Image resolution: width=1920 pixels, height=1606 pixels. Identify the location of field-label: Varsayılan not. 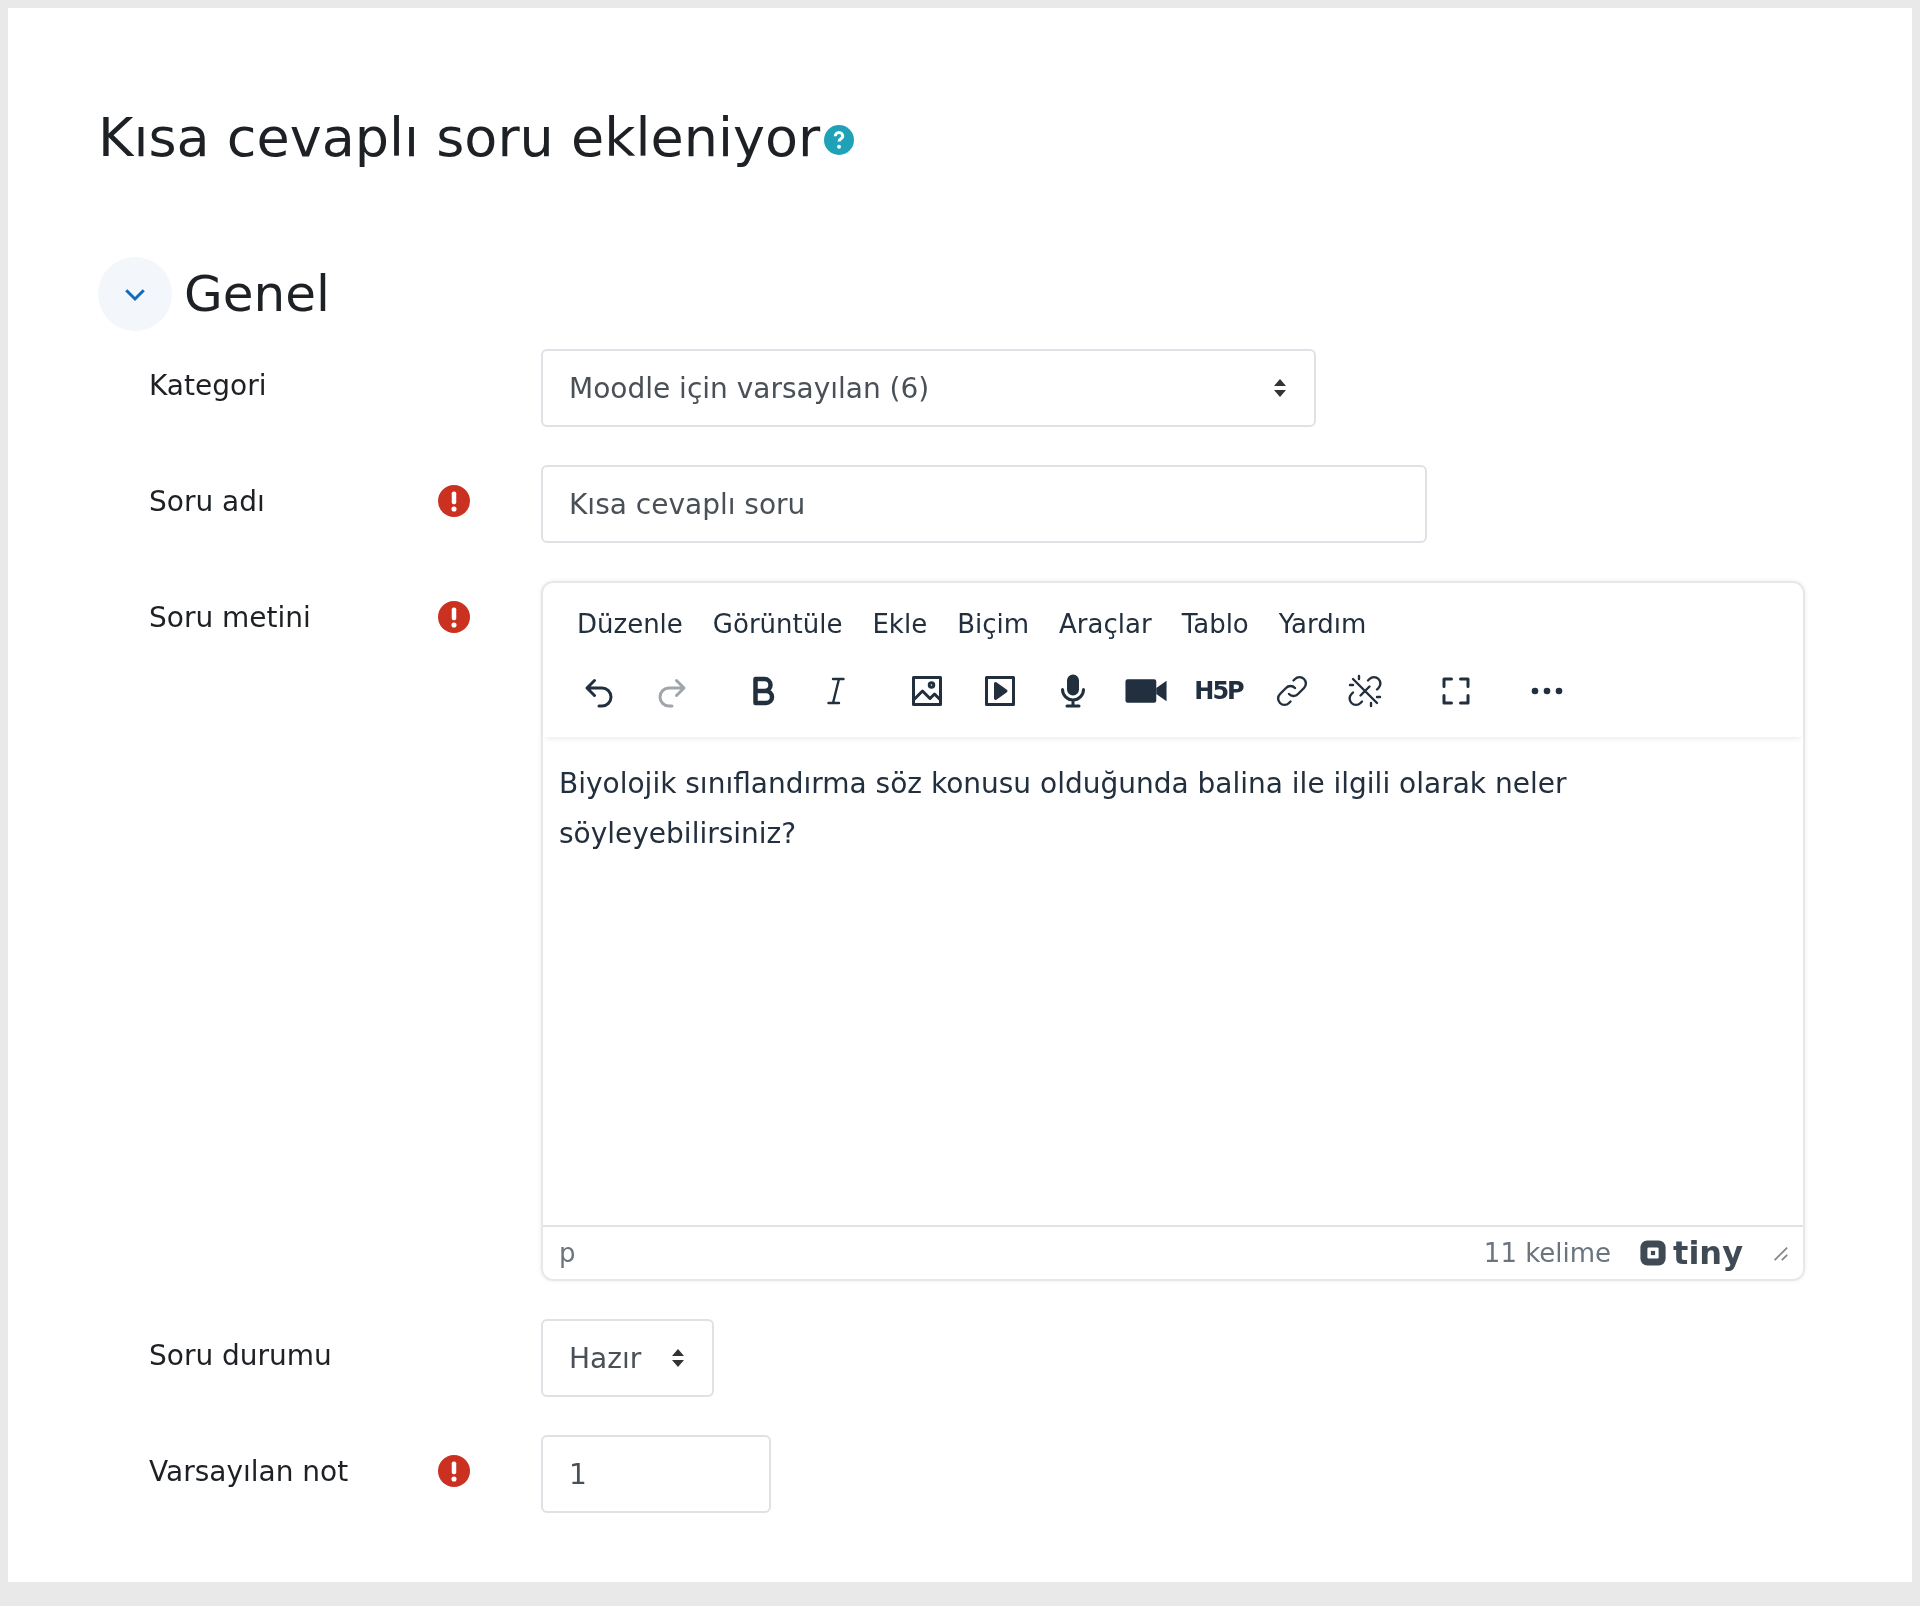
(249, 1471).